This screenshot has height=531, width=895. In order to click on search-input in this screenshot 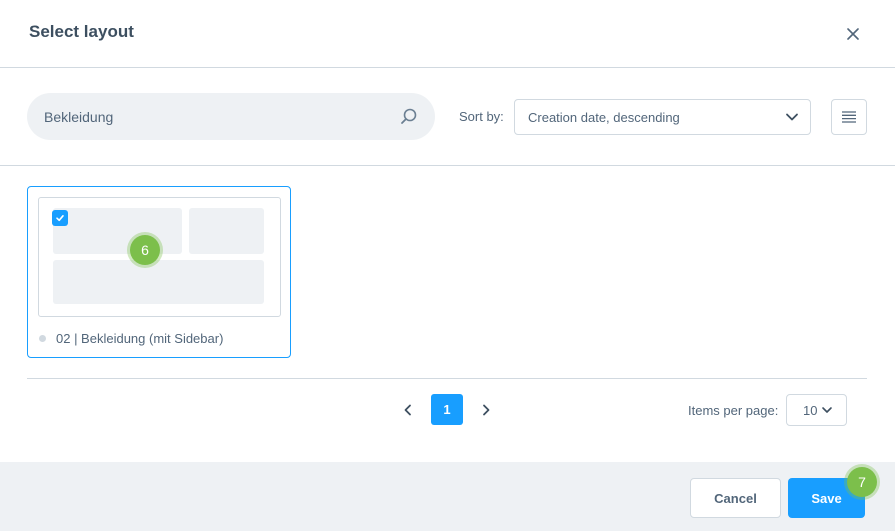, I will do `click(214, 117)`.